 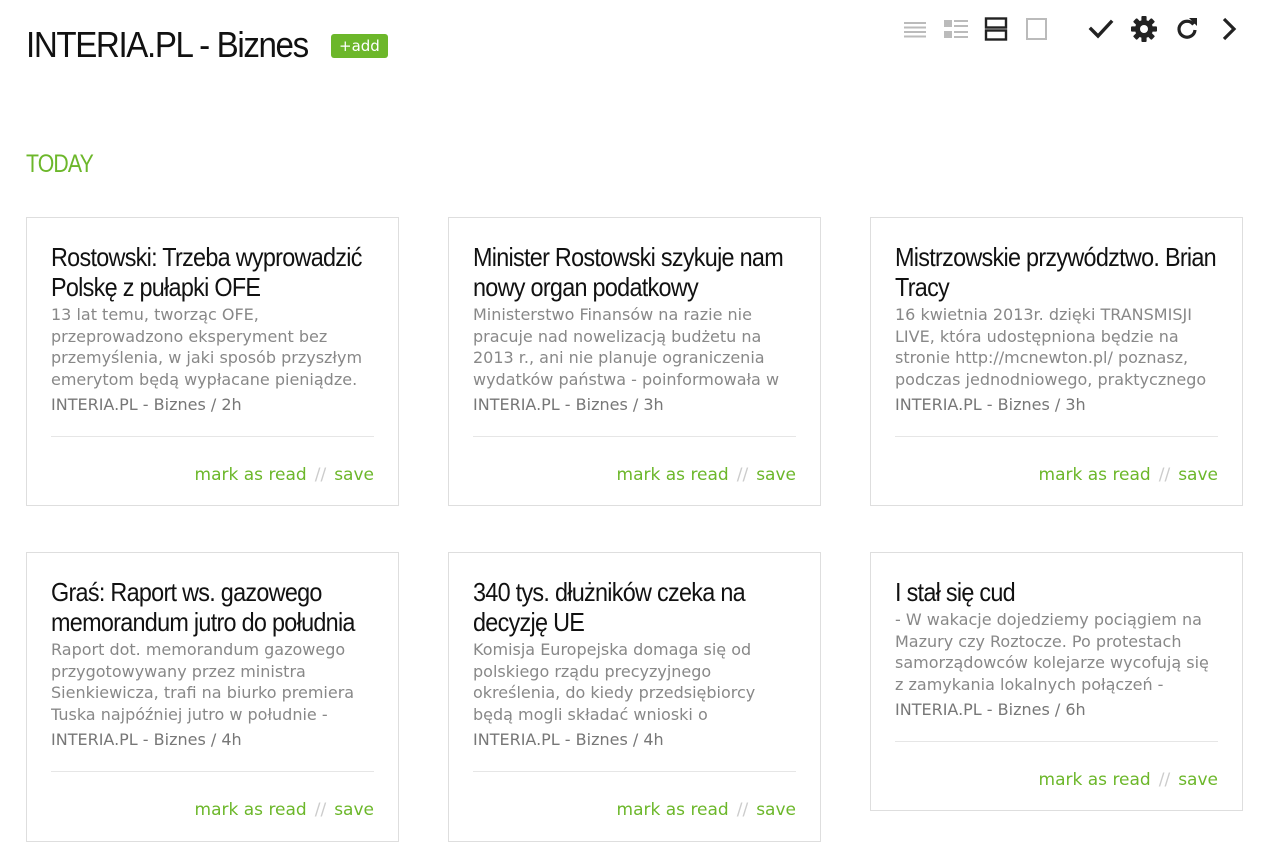 I want to click on article-title: I stał się cud, so click(x=1056, y=592).